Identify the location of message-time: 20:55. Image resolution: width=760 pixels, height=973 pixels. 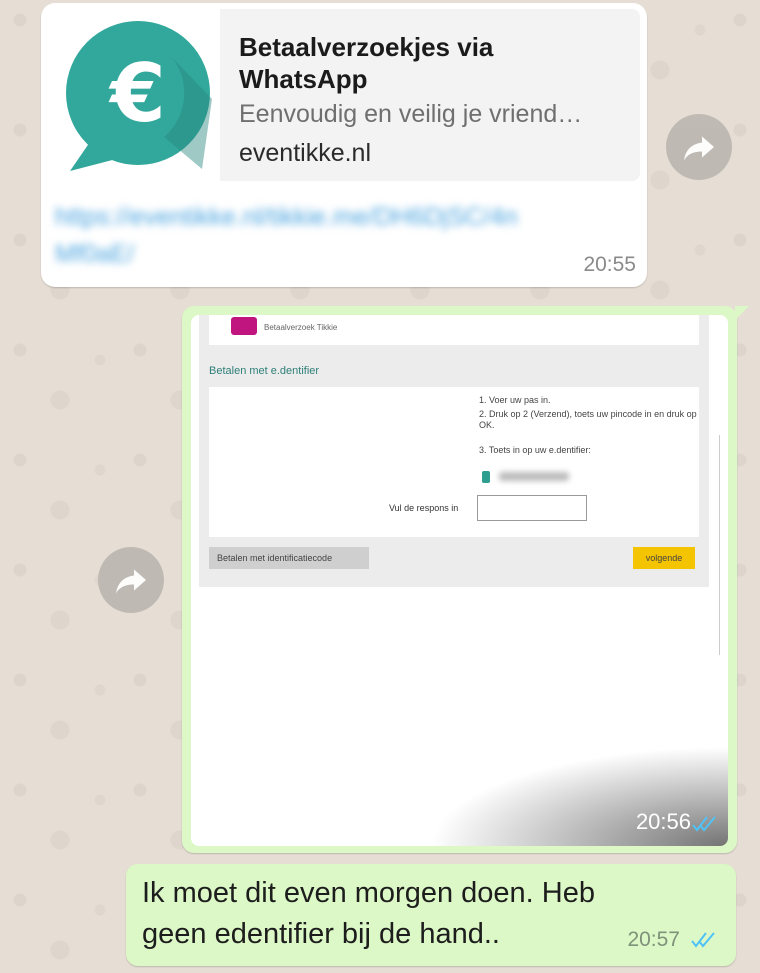
(609, 264).